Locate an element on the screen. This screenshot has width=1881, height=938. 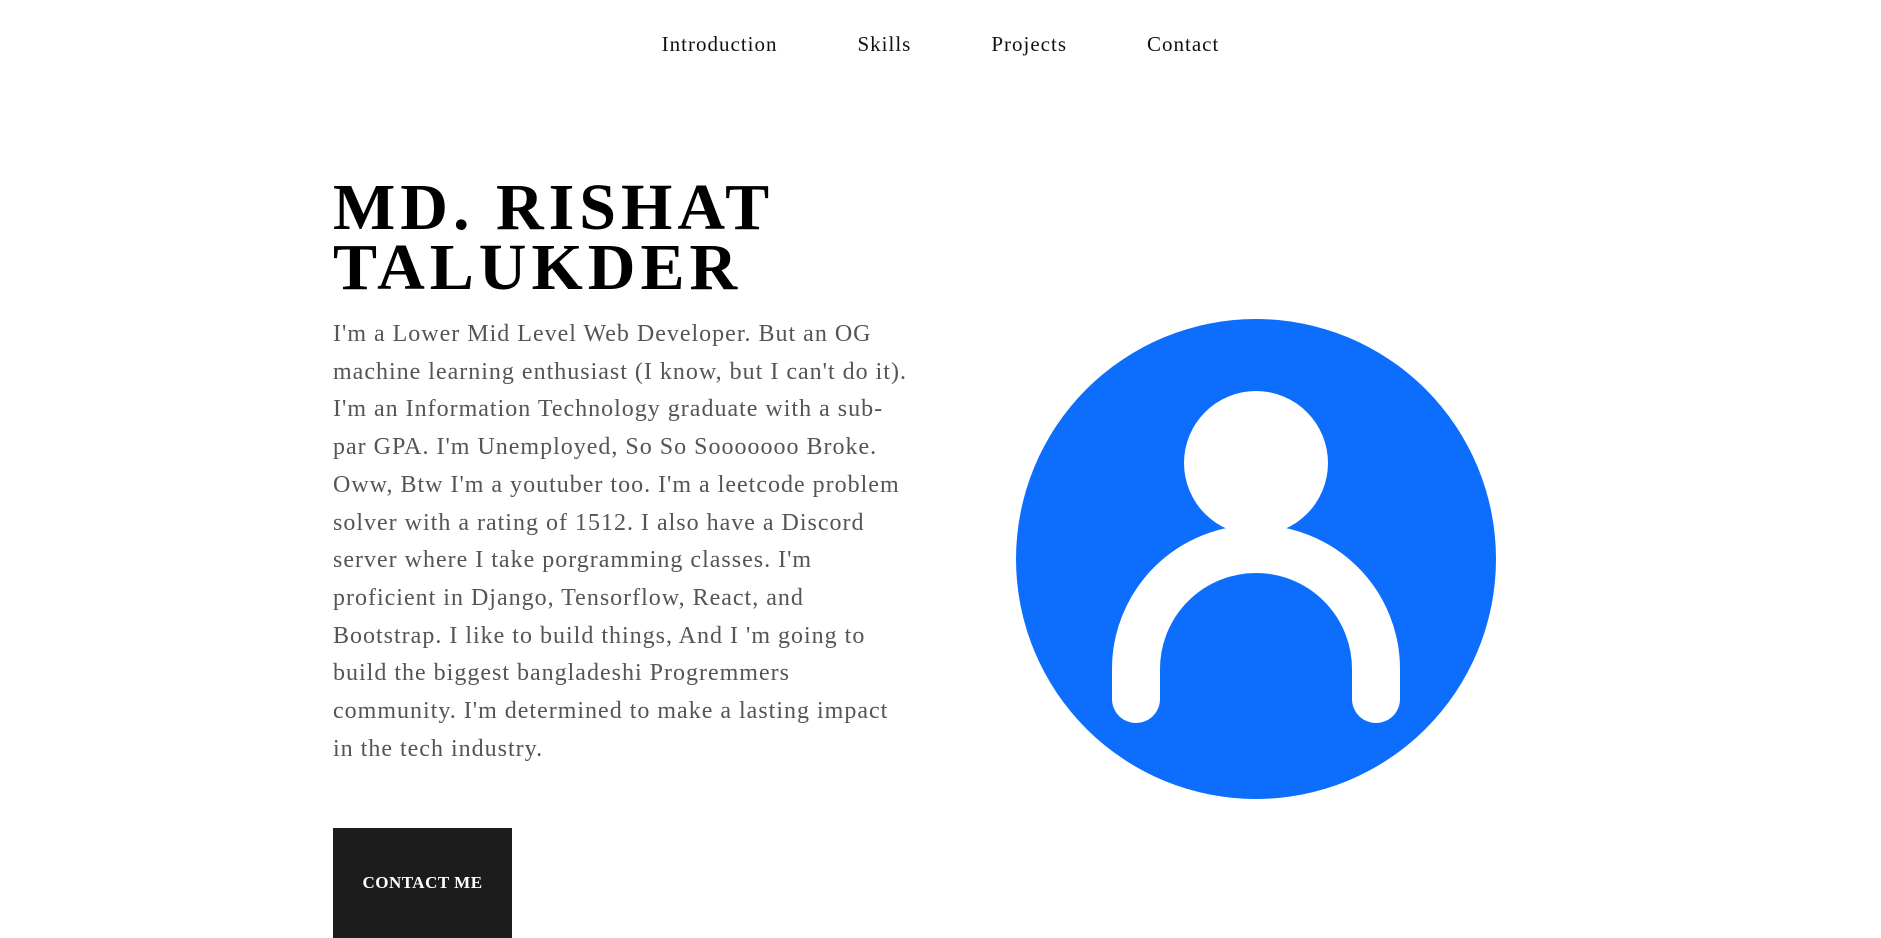
user-avatar-icon is located at coordinates (1256, 559).